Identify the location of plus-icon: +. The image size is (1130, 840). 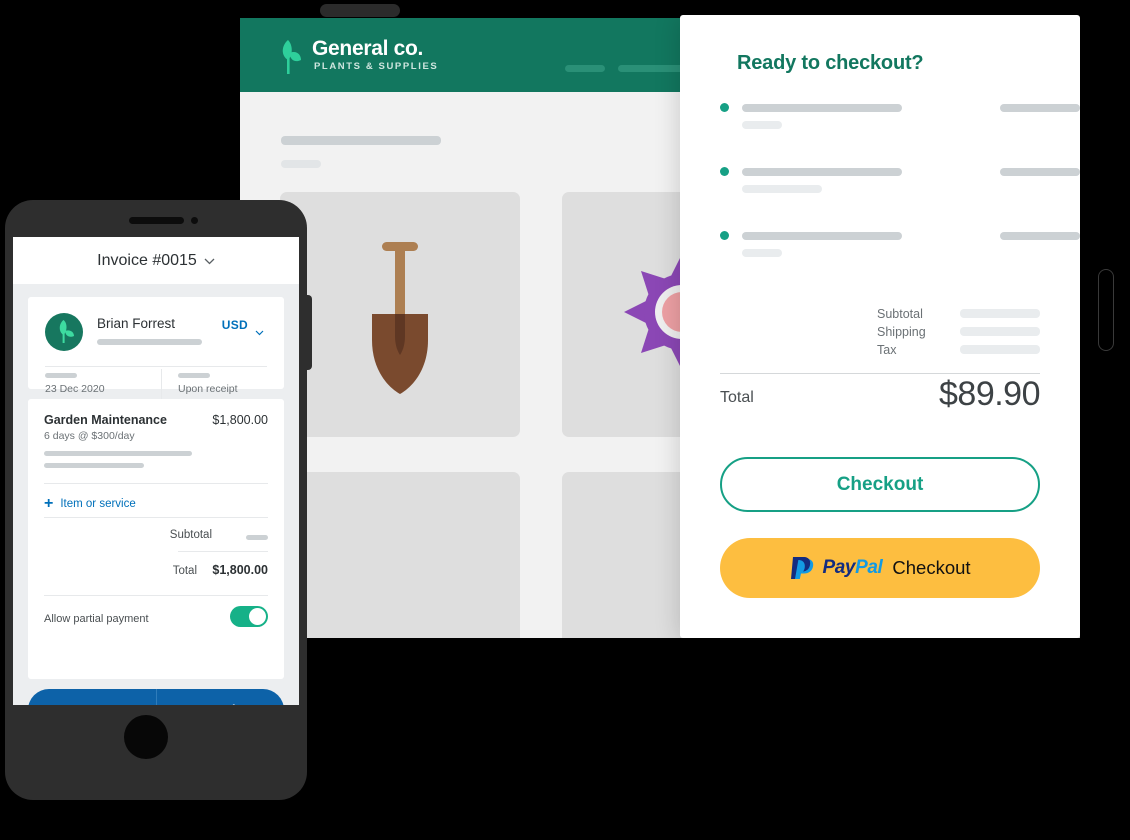
(49, 503).